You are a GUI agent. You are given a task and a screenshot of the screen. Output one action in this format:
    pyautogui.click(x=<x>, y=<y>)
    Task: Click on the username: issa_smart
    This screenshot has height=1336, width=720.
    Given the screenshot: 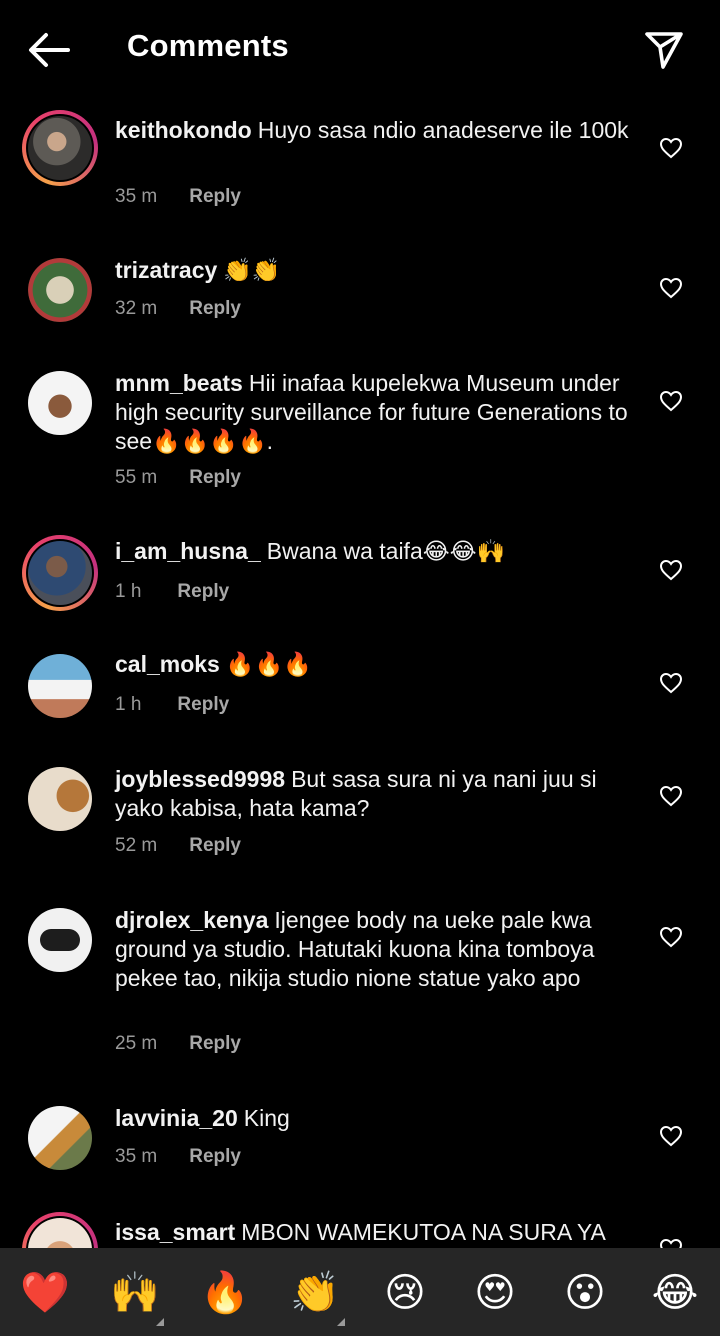 What is the action you would take?
    pyautogui.click(x=175, y=1232)
    